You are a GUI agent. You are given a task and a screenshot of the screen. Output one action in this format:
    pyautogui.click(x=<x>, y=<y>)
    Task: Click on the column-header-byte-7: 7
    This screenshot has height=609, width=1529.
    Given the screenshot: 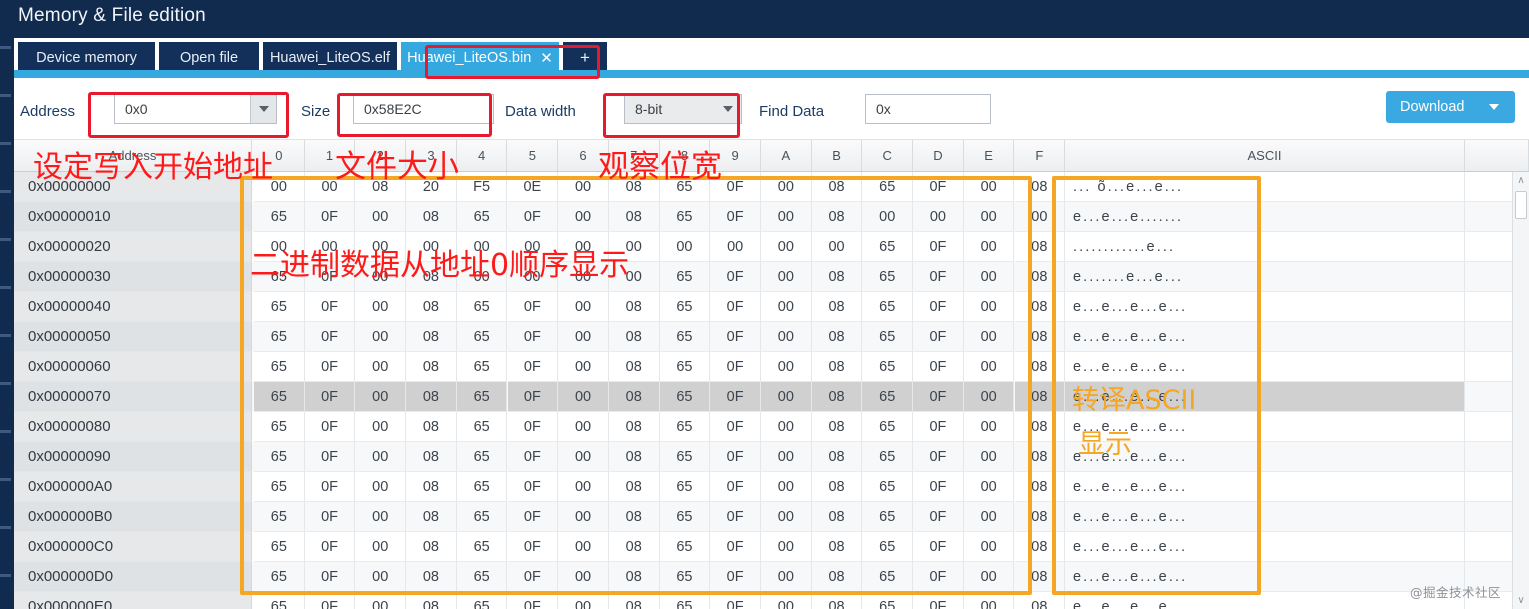 What is the action you would take?
    pyautogui.click(x=634, y=155)
    